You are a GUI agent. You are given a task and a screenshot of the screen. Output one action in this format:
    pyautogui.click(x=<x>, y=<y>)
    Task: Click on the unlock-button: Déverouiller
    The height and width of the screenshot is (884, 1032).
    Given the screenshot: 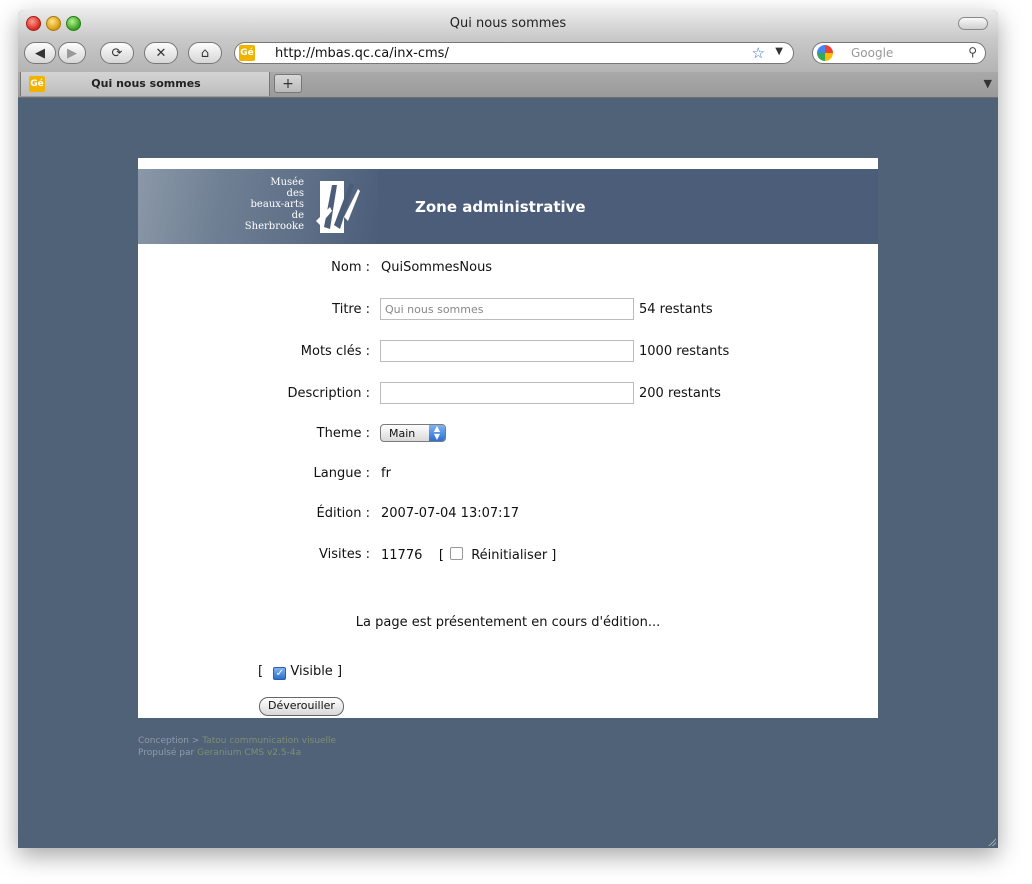 What is the action you would take?
    pyautogui.click(x=301, y=706)
    